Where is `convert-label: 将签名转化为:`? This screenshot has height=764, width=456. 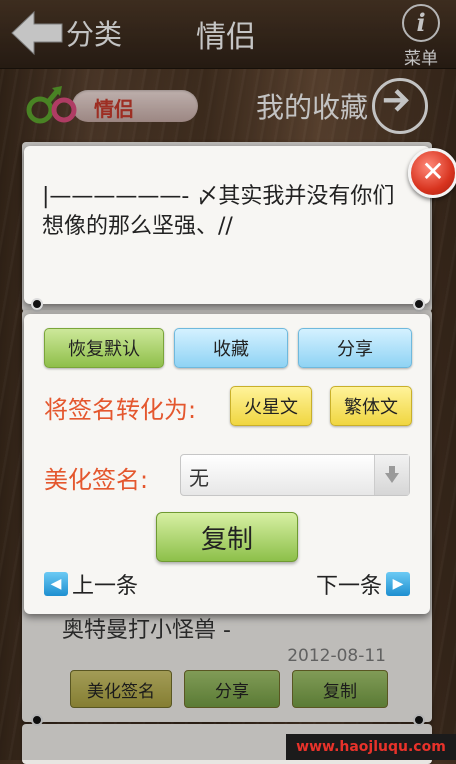 convert-label: 将签名转化为: is located at coordinates (120, 410).